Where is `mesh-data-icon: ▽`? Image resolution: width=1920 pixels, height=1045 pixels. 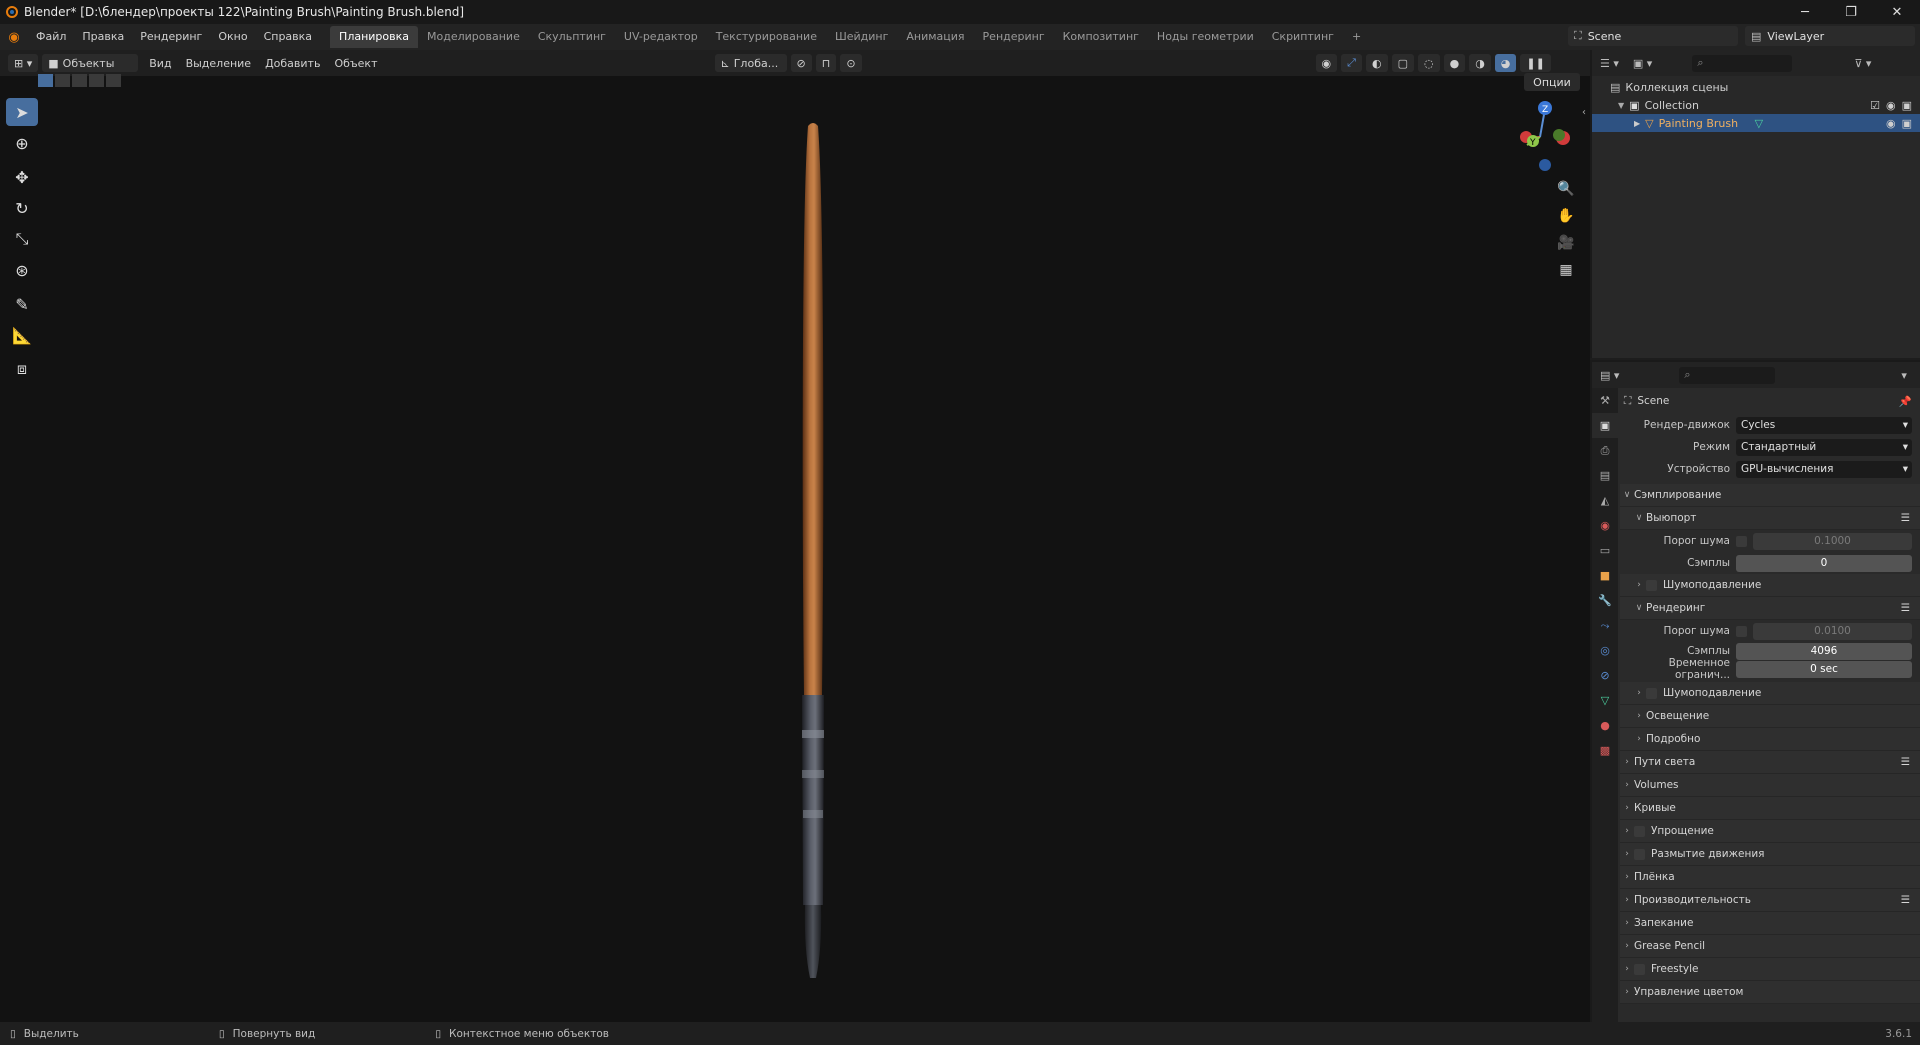
mesh-data-icon: ▽ is located at coordinates (1820, 123).